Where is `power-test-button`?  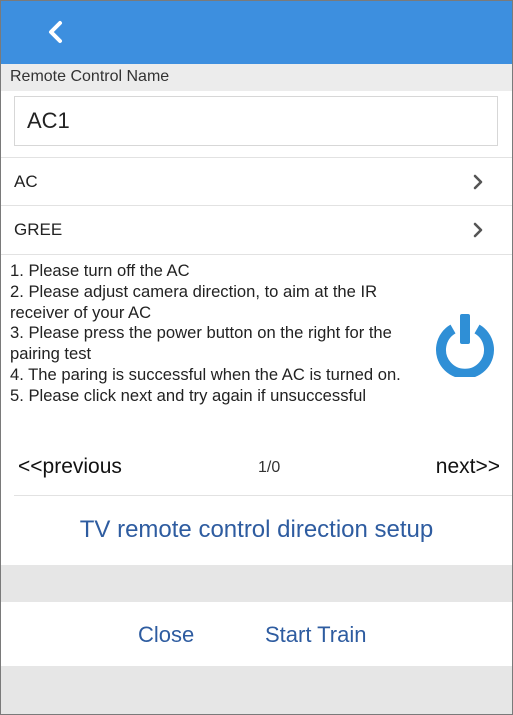
power-test-button is located at coordinates (465, 345).